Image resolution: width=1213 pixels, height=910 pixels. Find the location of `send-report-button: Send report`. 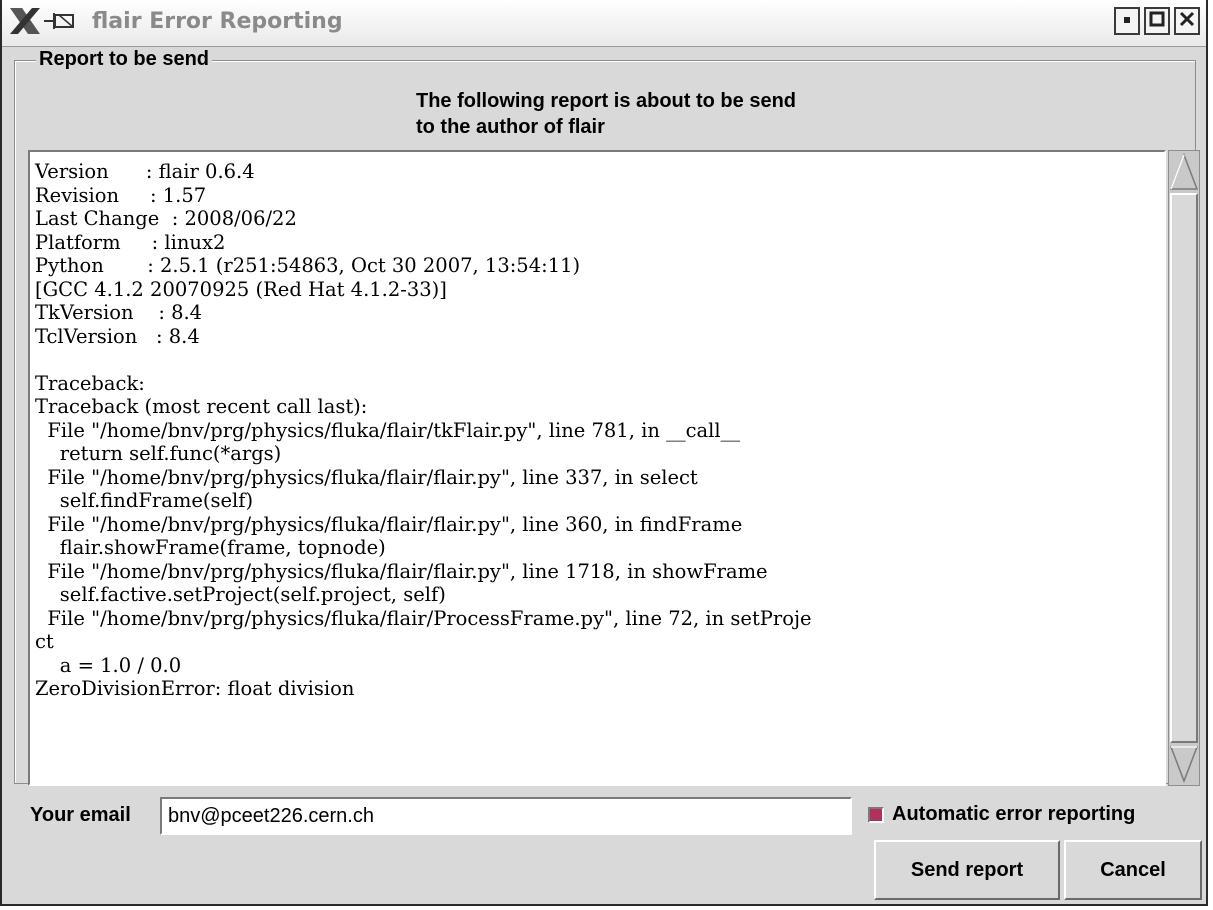

send-report-button: Send report is located at coordinates (967, 870).